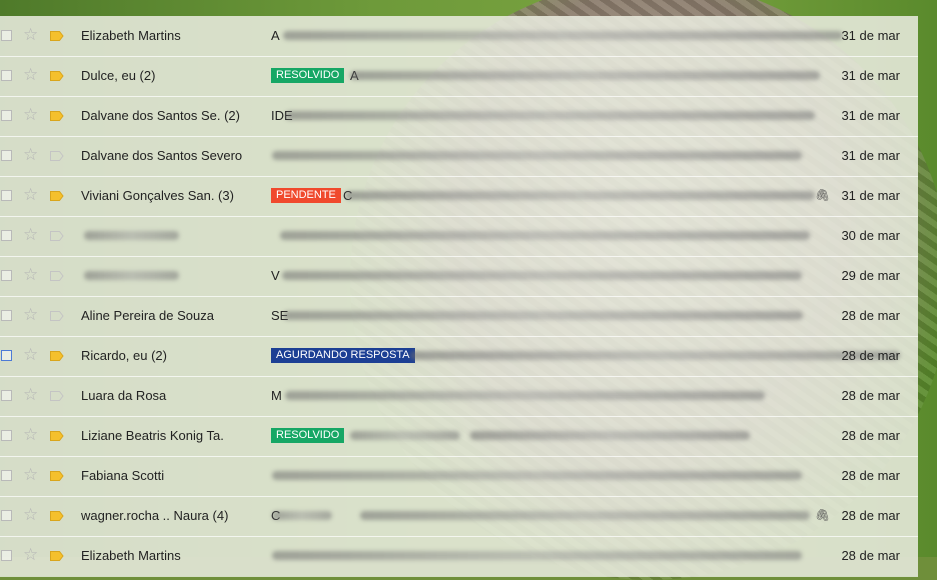  What do you see at coordinates (870, 275) in the screenshot?
I see `date-text: 29 de mar` at bounding box center [870, 275].